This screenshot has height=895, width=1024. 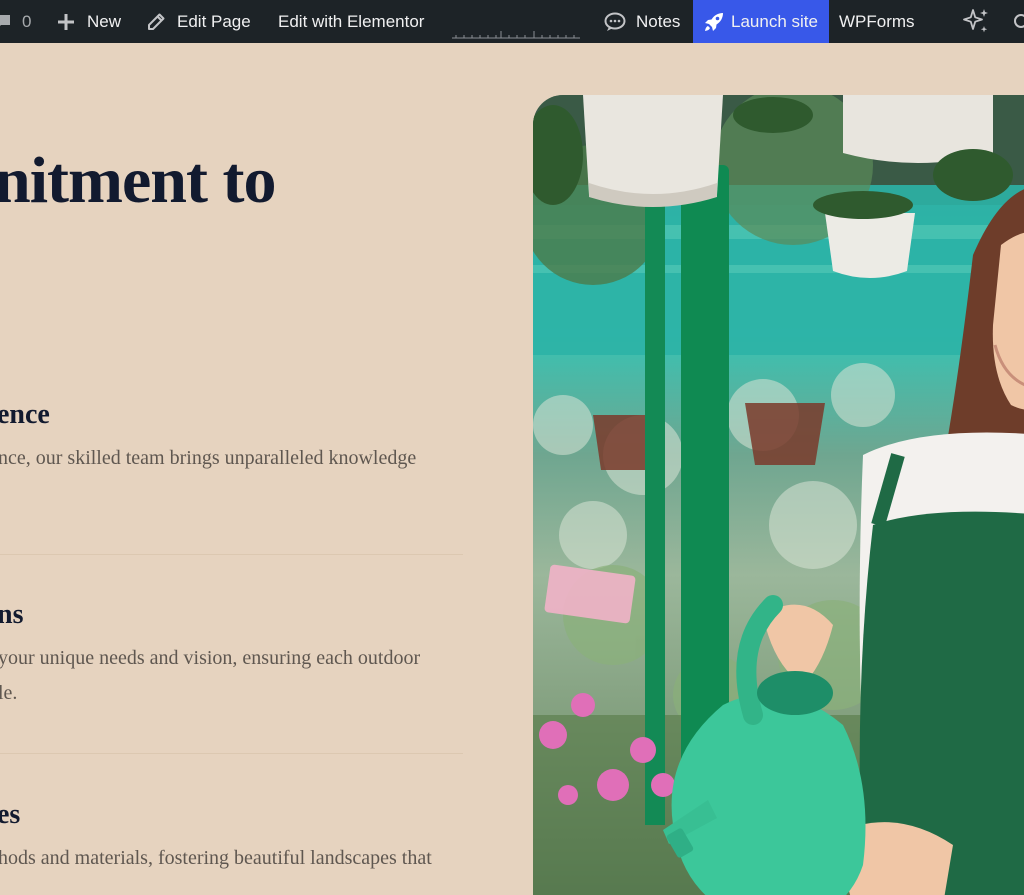 I want to click on search-icon, so click(x=1017, y=22).